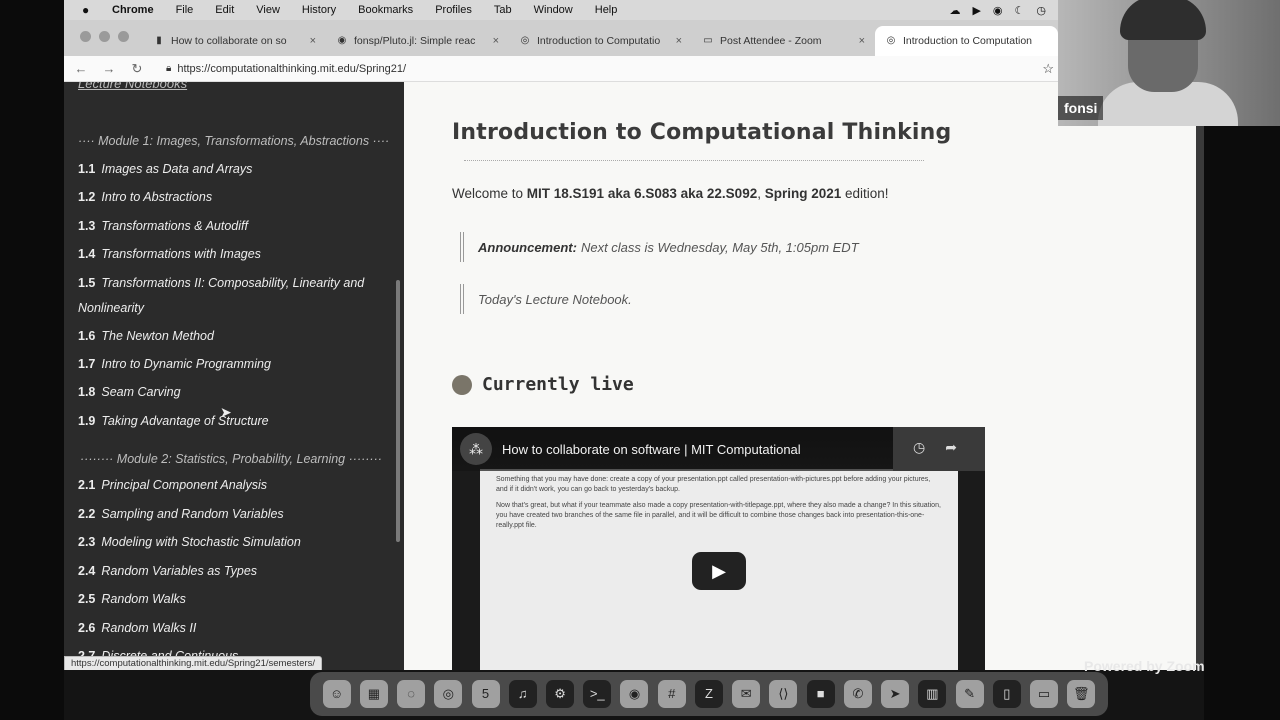 This screenshot has width=1280, height=720. I want to click on zoom-window-button, so click(123, 36).